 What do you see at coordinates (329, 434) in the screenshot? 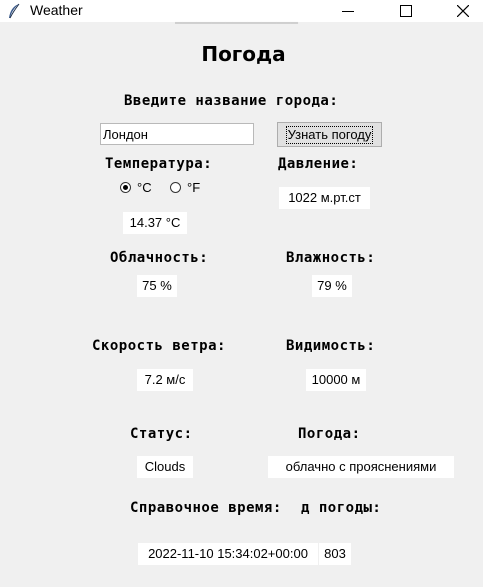
I see `weather-label: Погода:` at bounding box center [329, 434].